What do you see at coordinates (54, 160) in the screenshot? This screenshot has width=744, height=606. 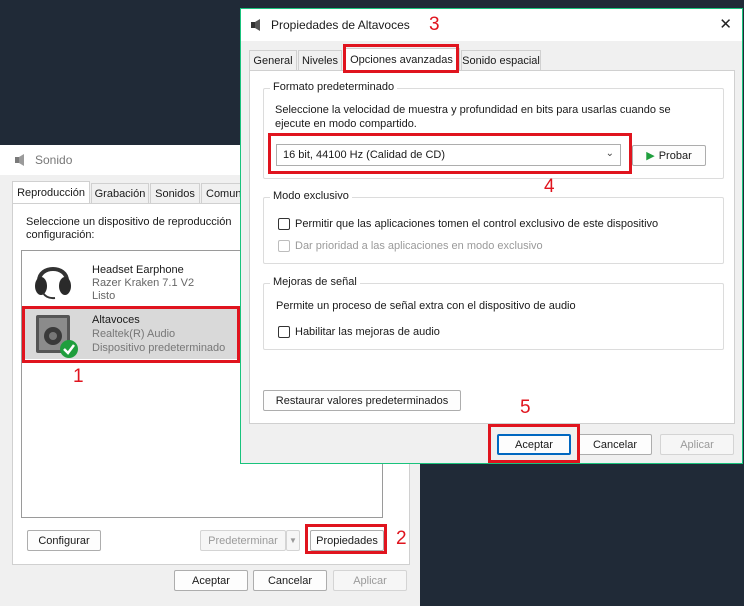 I see `sound-title: Sonido` at bounding box center [54, 160].